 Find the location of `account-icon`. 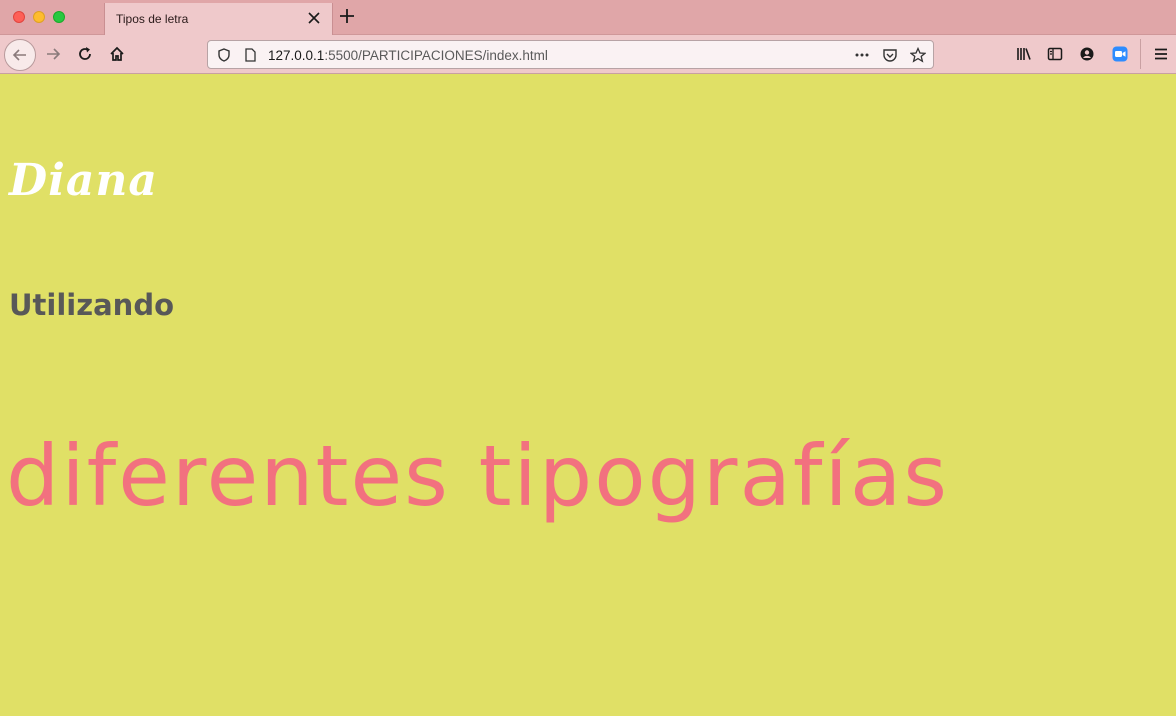

account-icon is located at coordinates (1087, 54).